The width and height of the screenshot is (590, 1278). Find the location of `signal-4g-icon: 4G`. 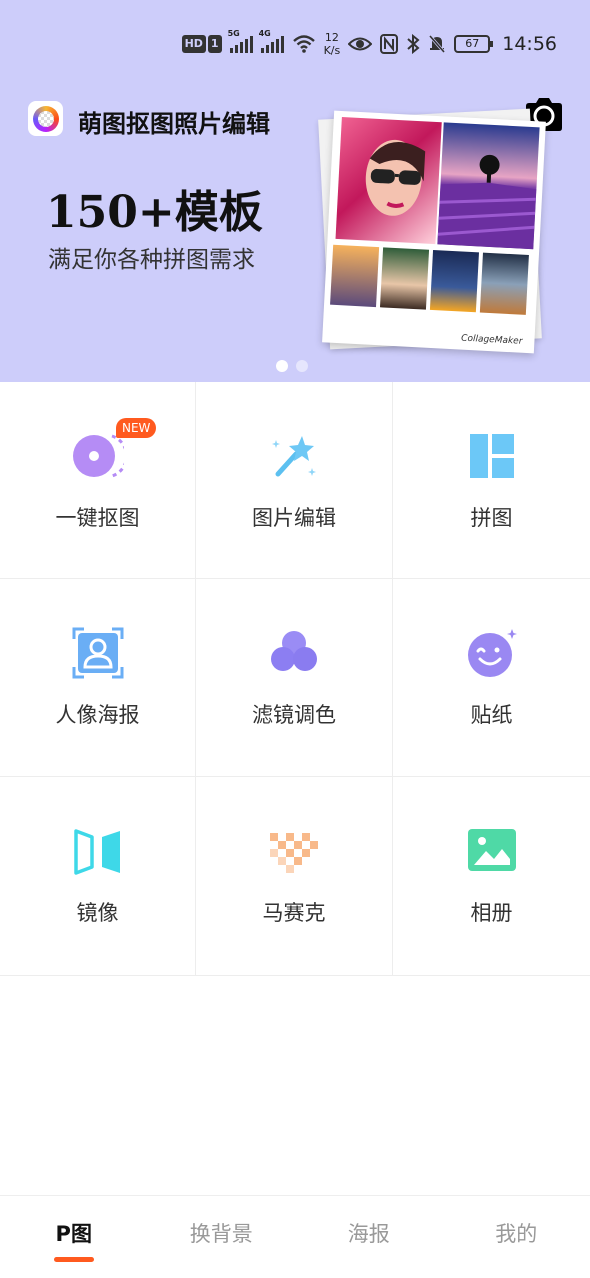

signal-4g-icon: 4G is located at coordinates (271, 41).